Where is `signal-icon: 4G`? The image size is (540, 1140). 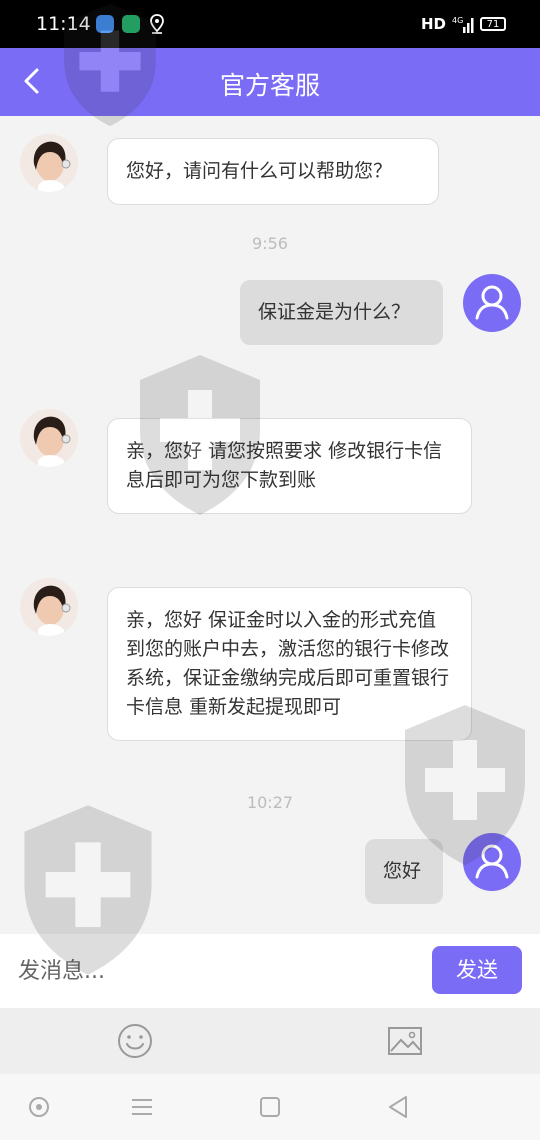 signal-icon: 4G is located at coordinates (463, 24).